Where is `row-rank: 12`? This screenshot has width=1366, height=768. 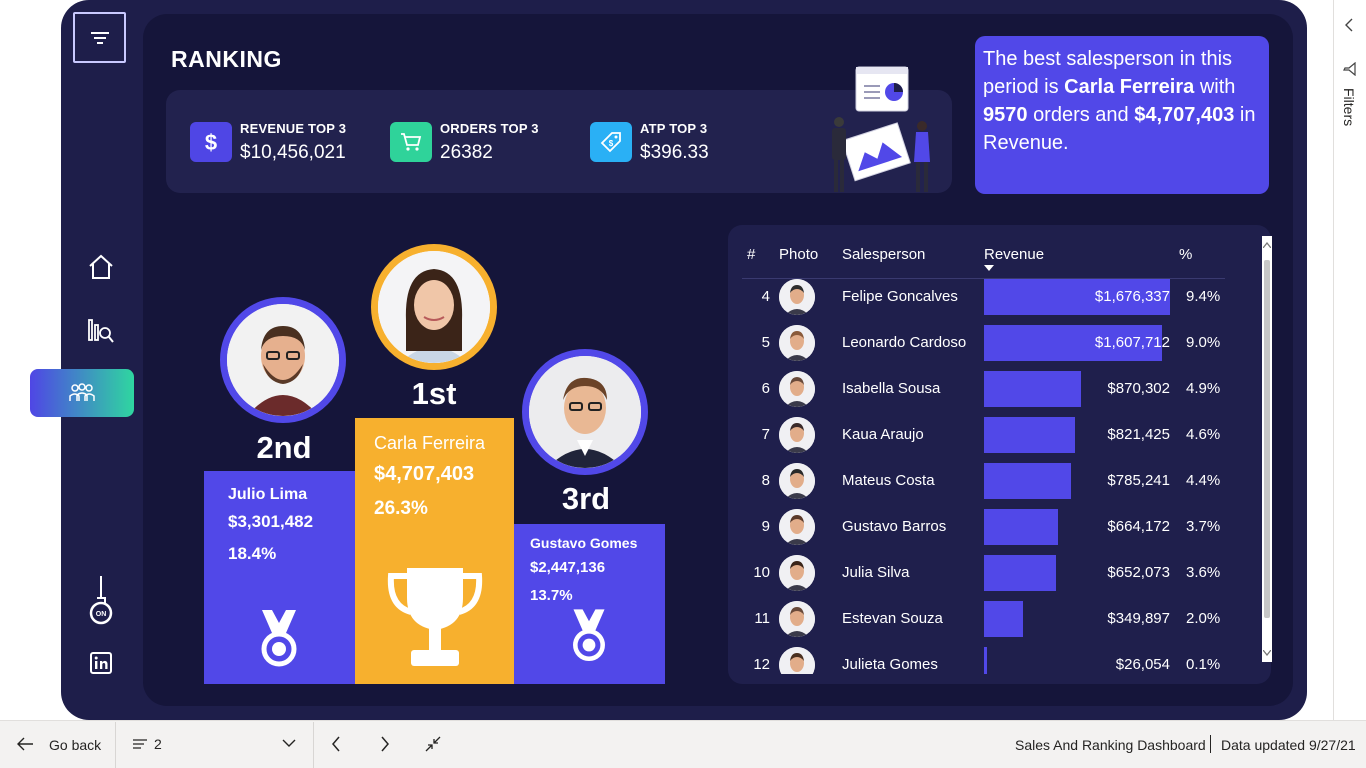
row-rank: 12 is located at coordinates (761, 664).